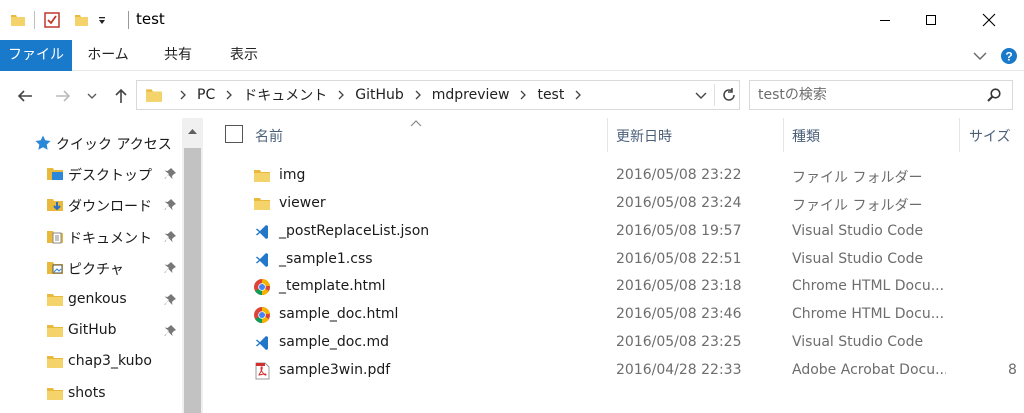 The image size is (1024, 413). Describe the element at coordinates (512, 55) in the screenshot. I see `ribbon-tabs: ファイル ホーム 共有 表示 ?` at that location.